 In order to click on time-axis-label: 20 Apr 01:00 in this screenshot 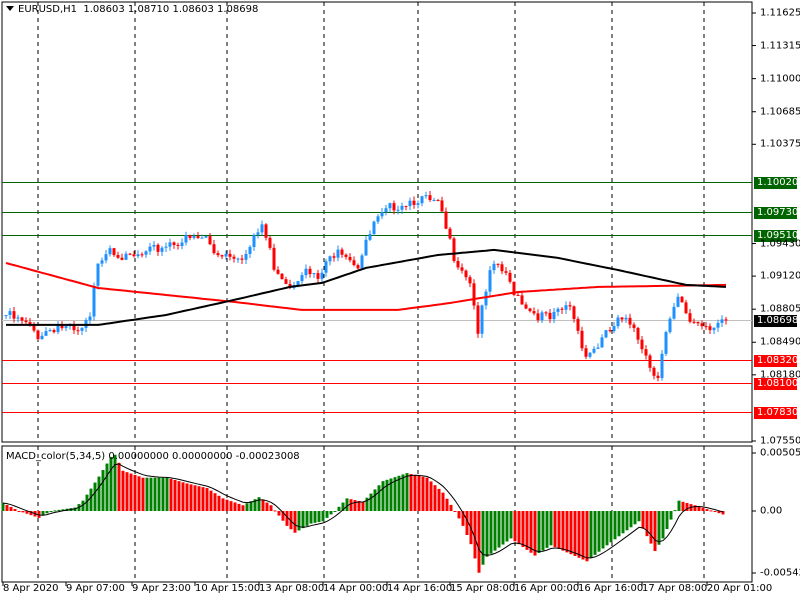, I will do `click(740, 588)`.